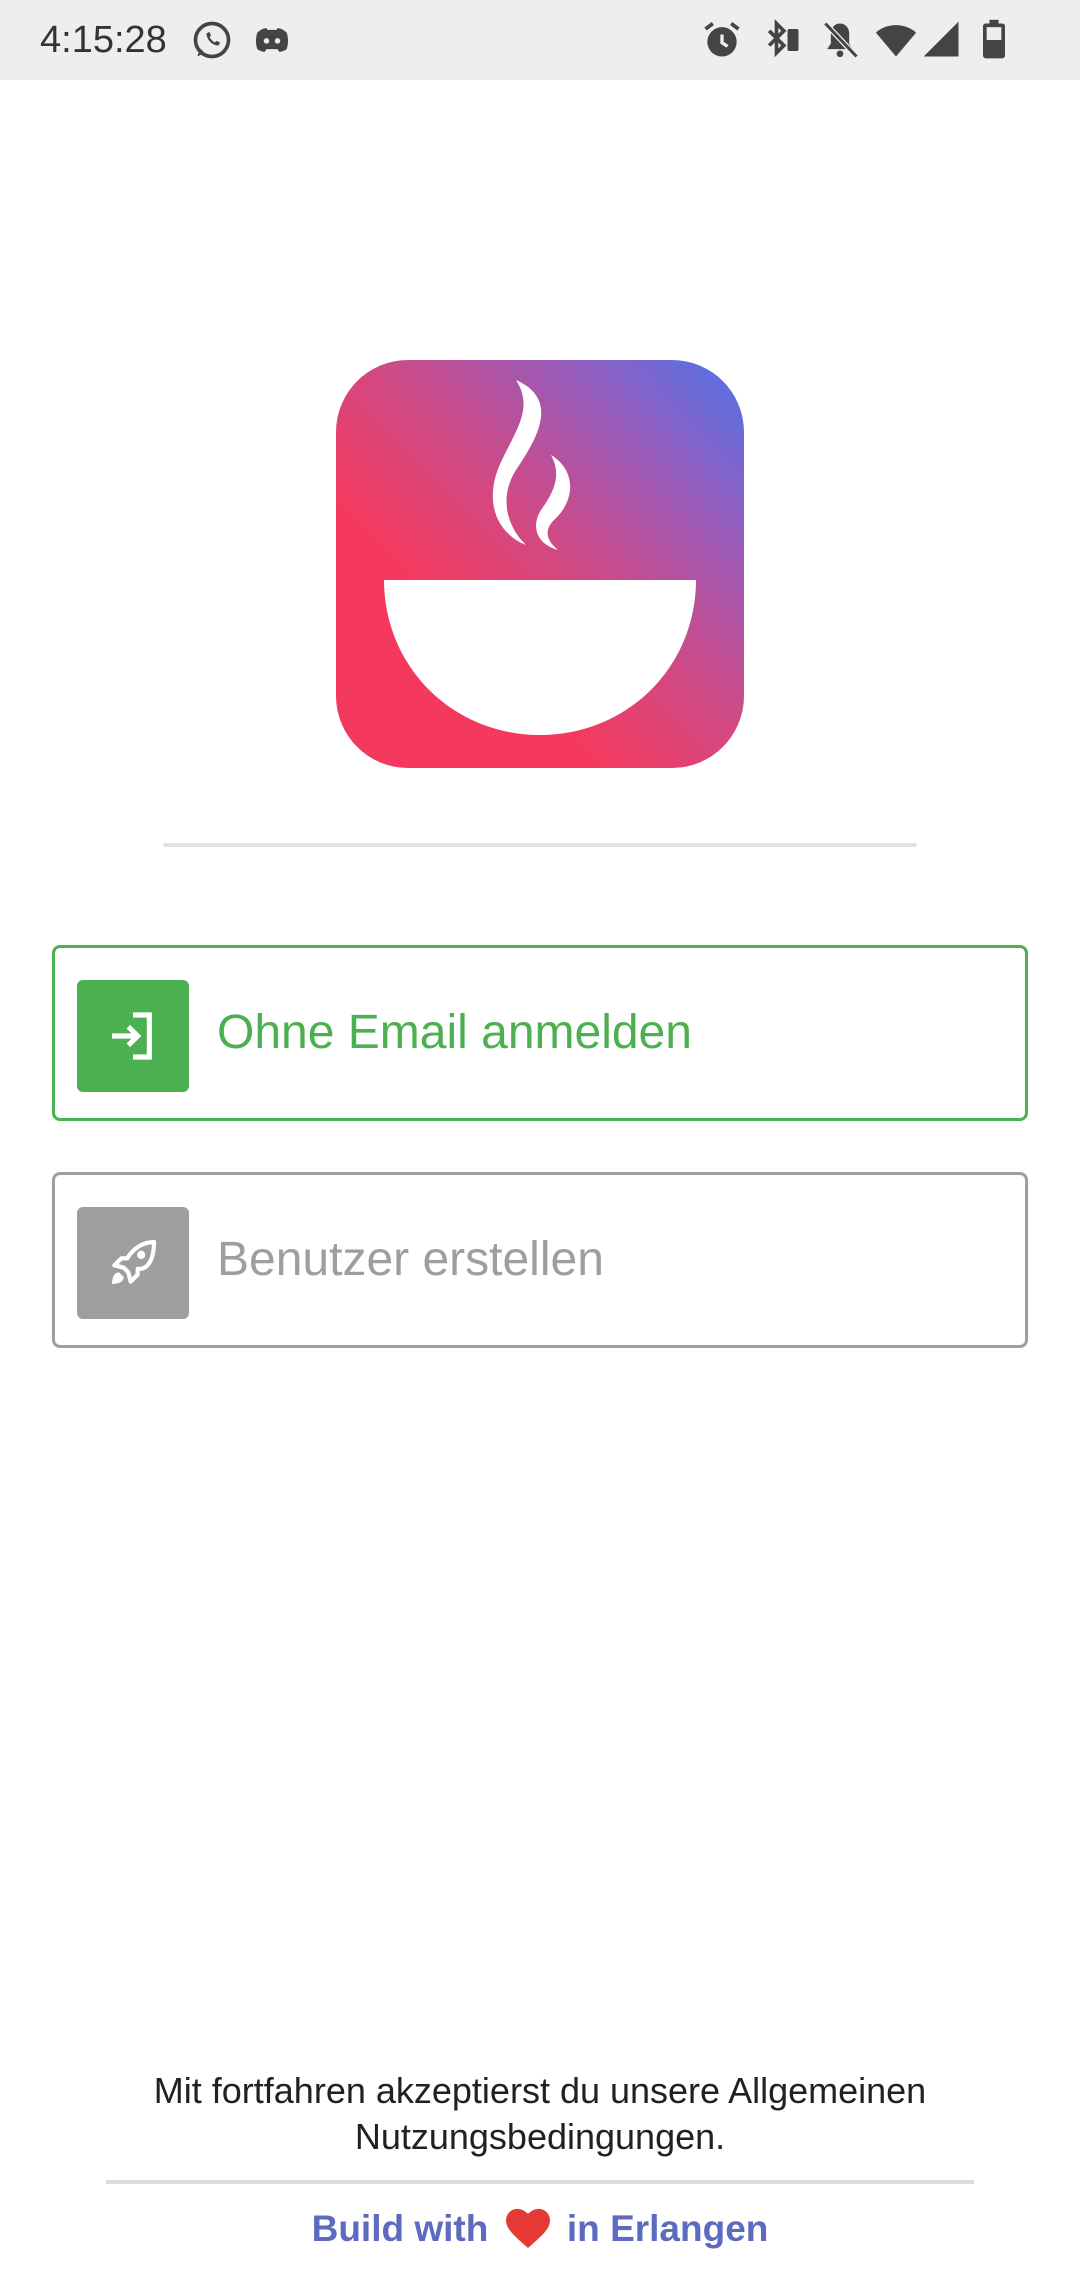 This screenshot has height=2280, width=1080. Describe the element at coordinates (942, 40) in the screenshot. I see `signal-icon` at that location.